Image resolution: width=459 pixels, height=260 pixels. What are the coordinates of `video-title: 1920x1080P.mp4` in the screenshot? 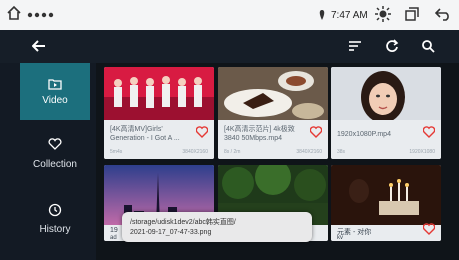 It's located at (364, 134).